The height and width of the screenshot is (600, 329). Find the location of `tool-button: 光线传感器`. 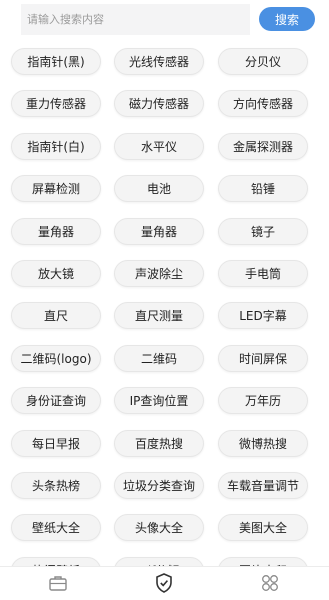

tool-button: 光线传感器 is located at coordinates (159, 61).